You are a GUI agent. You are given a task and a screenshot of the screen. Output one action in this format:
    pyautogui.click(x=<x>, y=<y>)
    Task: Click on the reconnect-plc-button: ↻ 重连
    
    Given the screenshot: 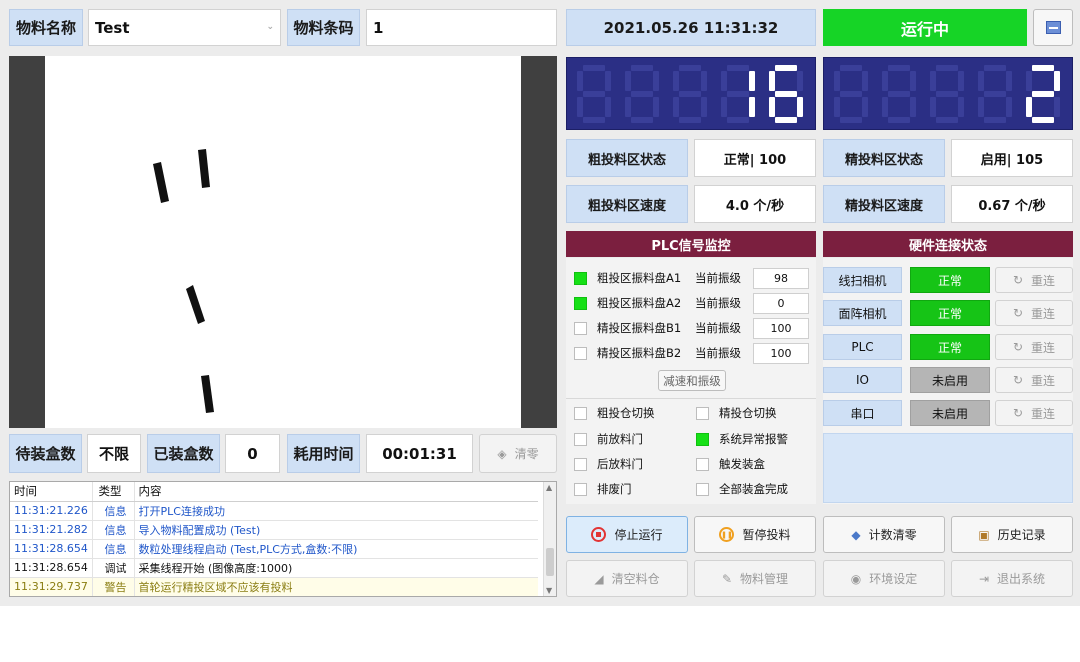 What is the action you would take?
    pyautogui.click(x=1034, y=347)
    